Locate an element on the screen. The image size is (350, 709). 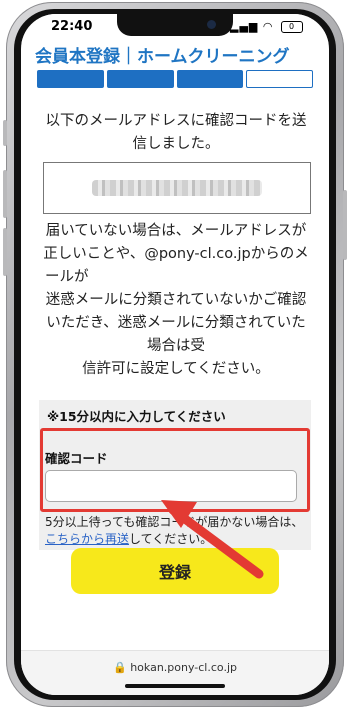
sent-message: 以下のメールアドレスに確認コードを送 信しました。 is located at coordinates (176, 132).